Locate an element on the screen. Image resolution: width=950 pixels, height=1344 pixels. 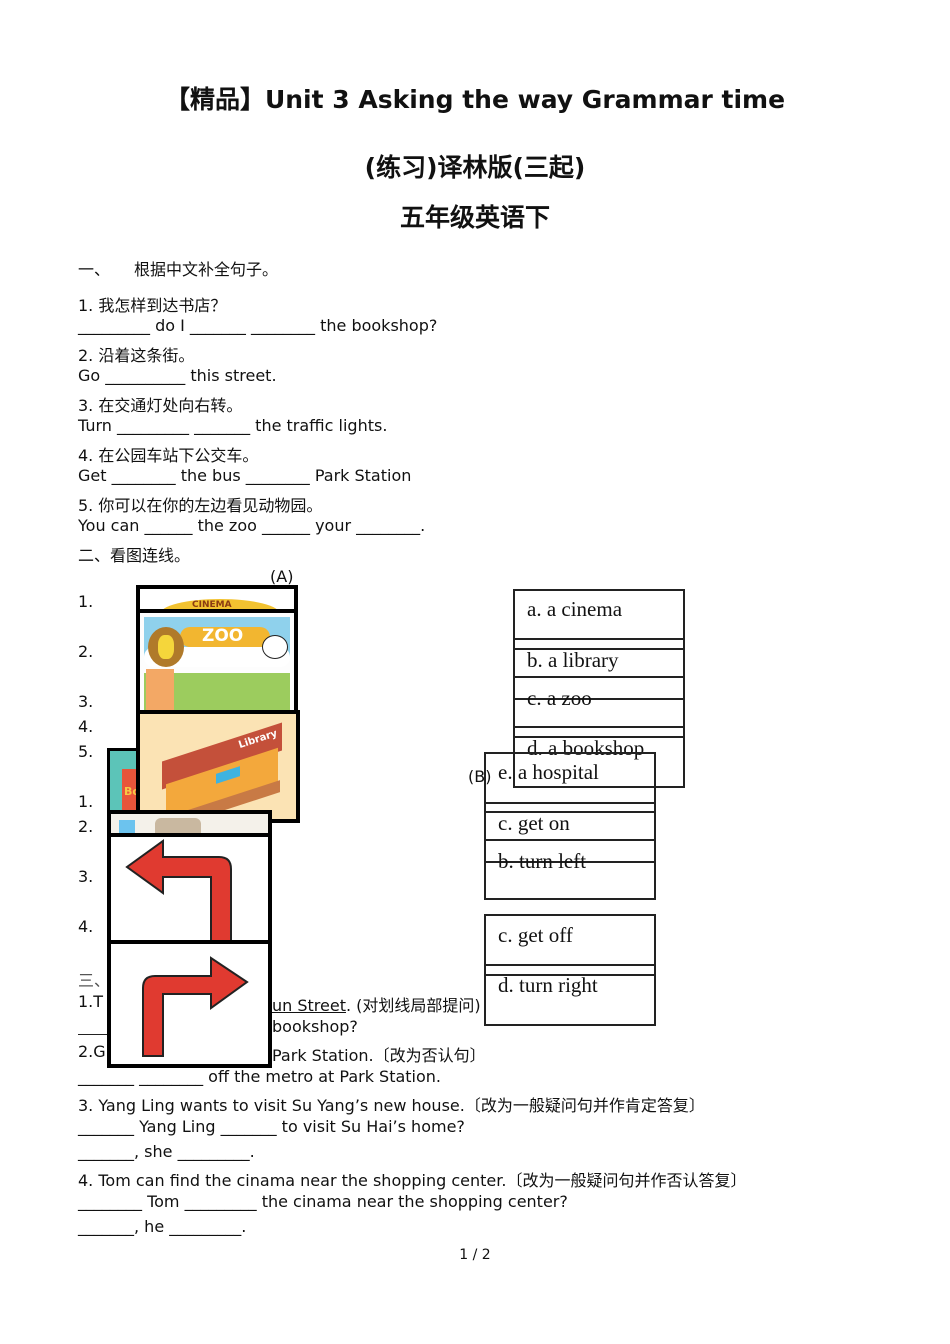
s3-q1-rest: un Street. (对划线局部提问) is located at coordinates (376, 1004).